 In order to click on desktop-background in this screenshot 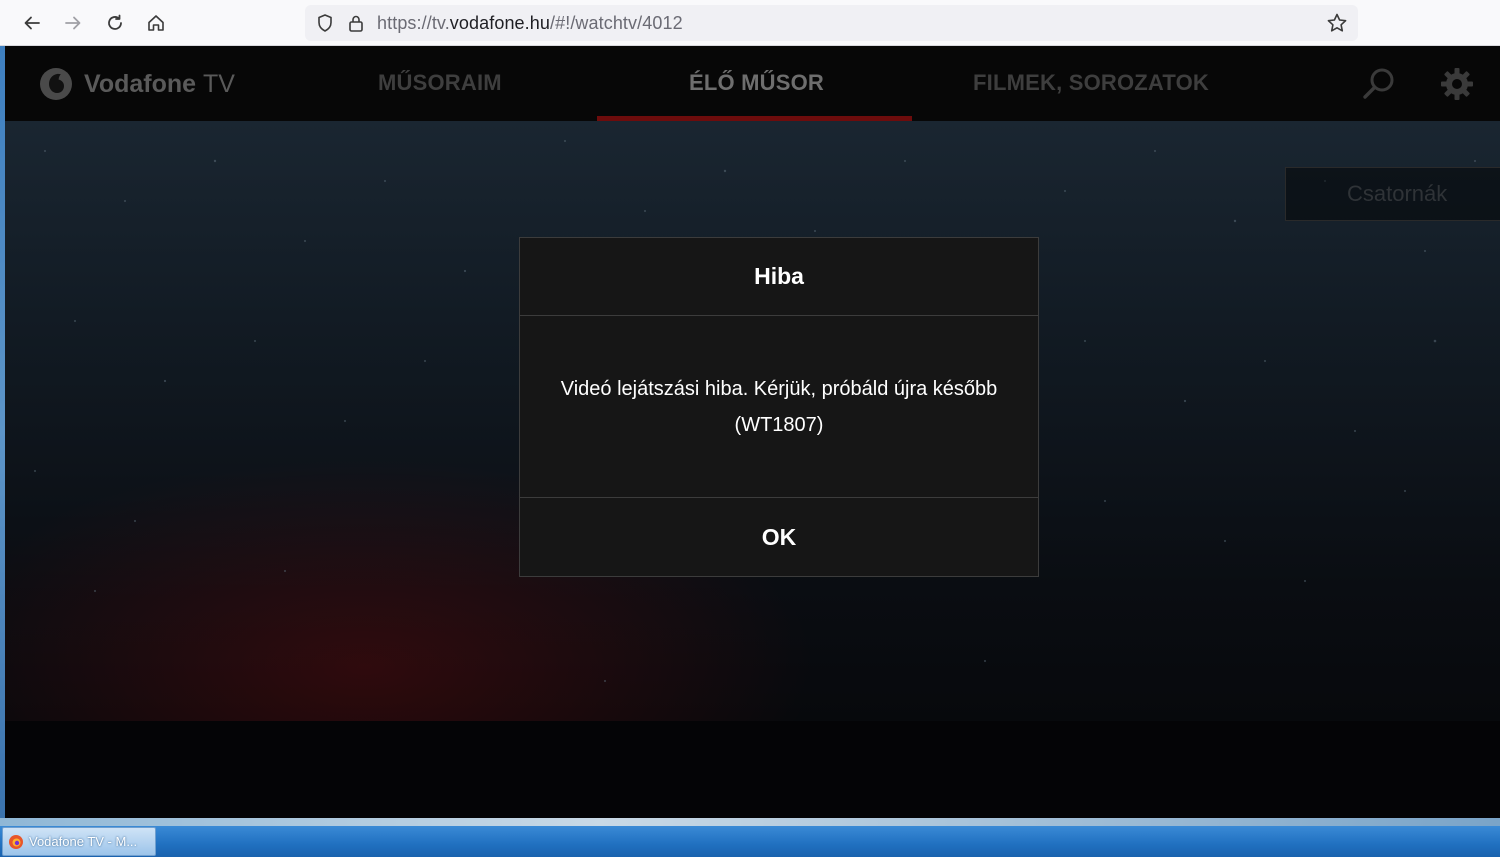, I will do `click(750, 822)`.